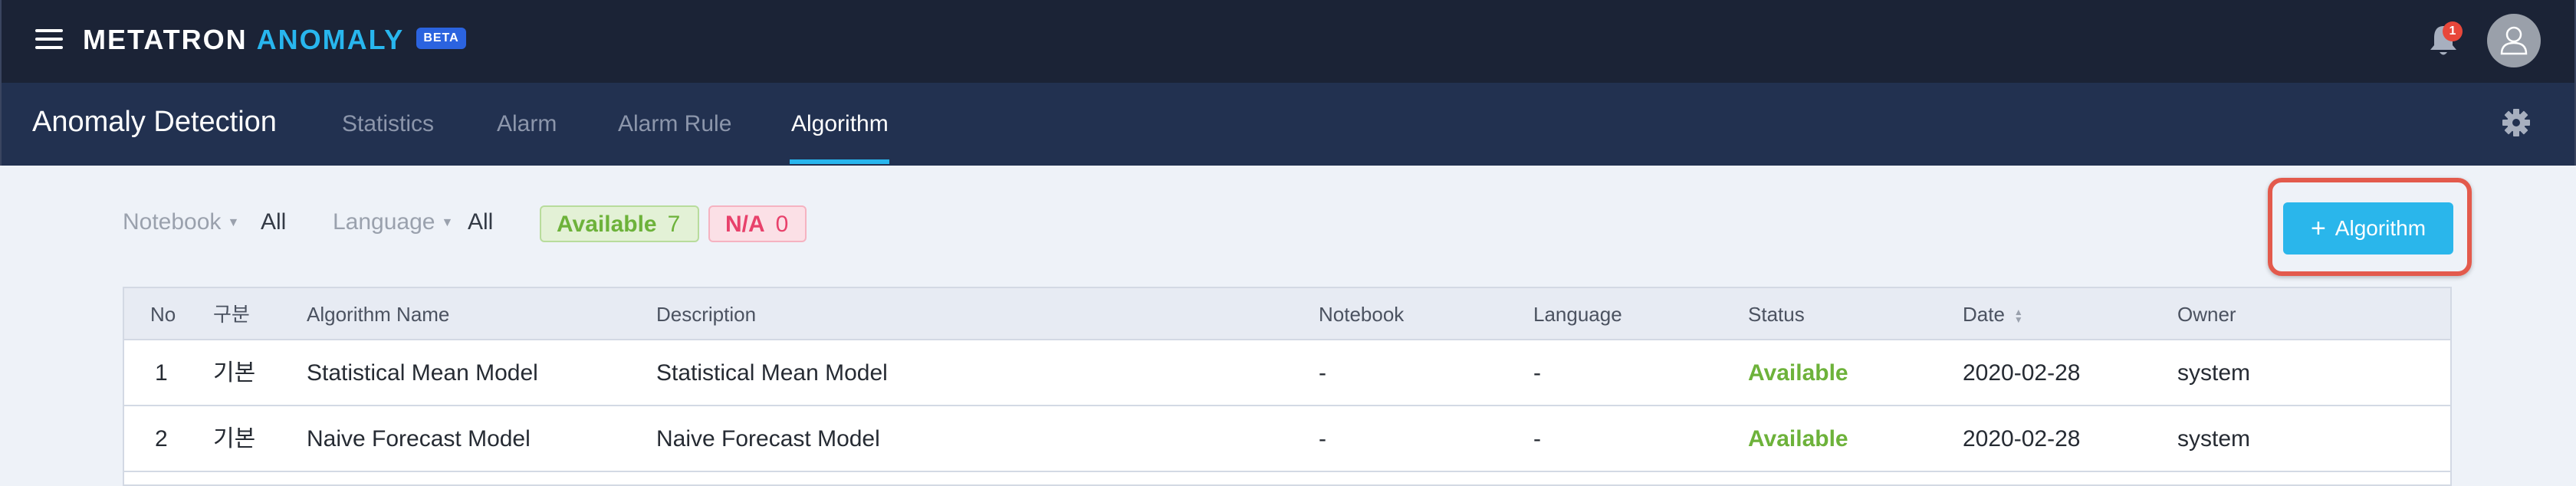 This screenshot has height=486, width=2576. Describe the element at coordinates (1362, 314) in the screenshot. I see `column-header-notebook: Notebook` at that location.